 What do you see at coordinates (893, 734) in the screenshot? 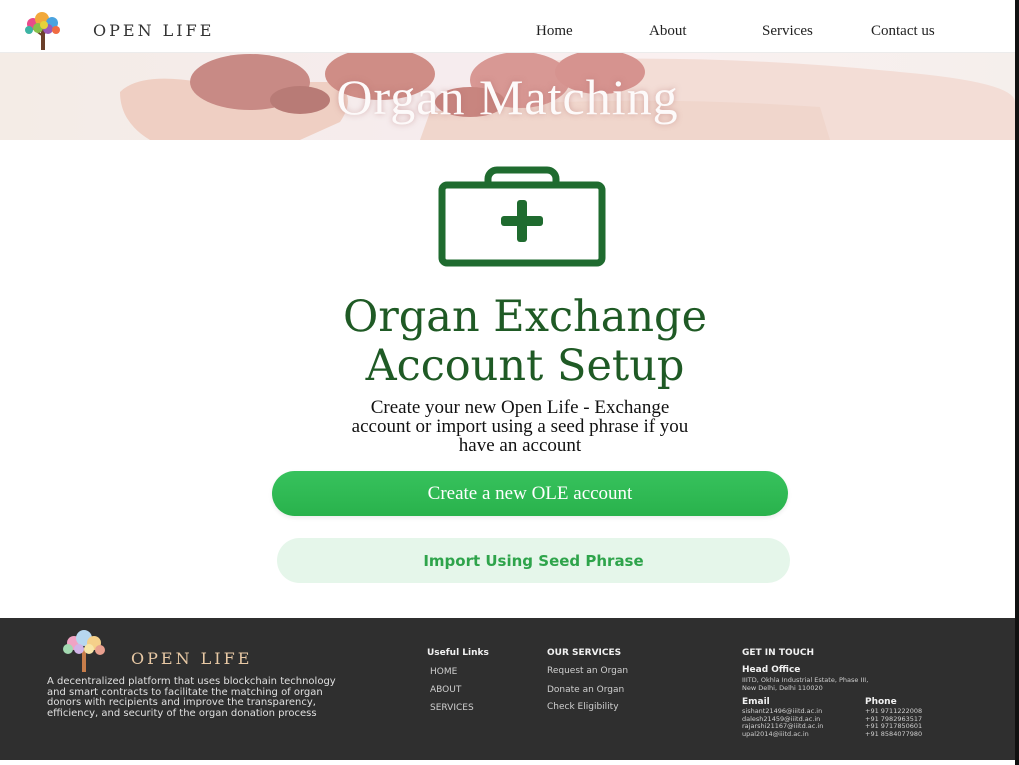
I see `phone-item: +91 8584077980` at bounding box center [893, 734].